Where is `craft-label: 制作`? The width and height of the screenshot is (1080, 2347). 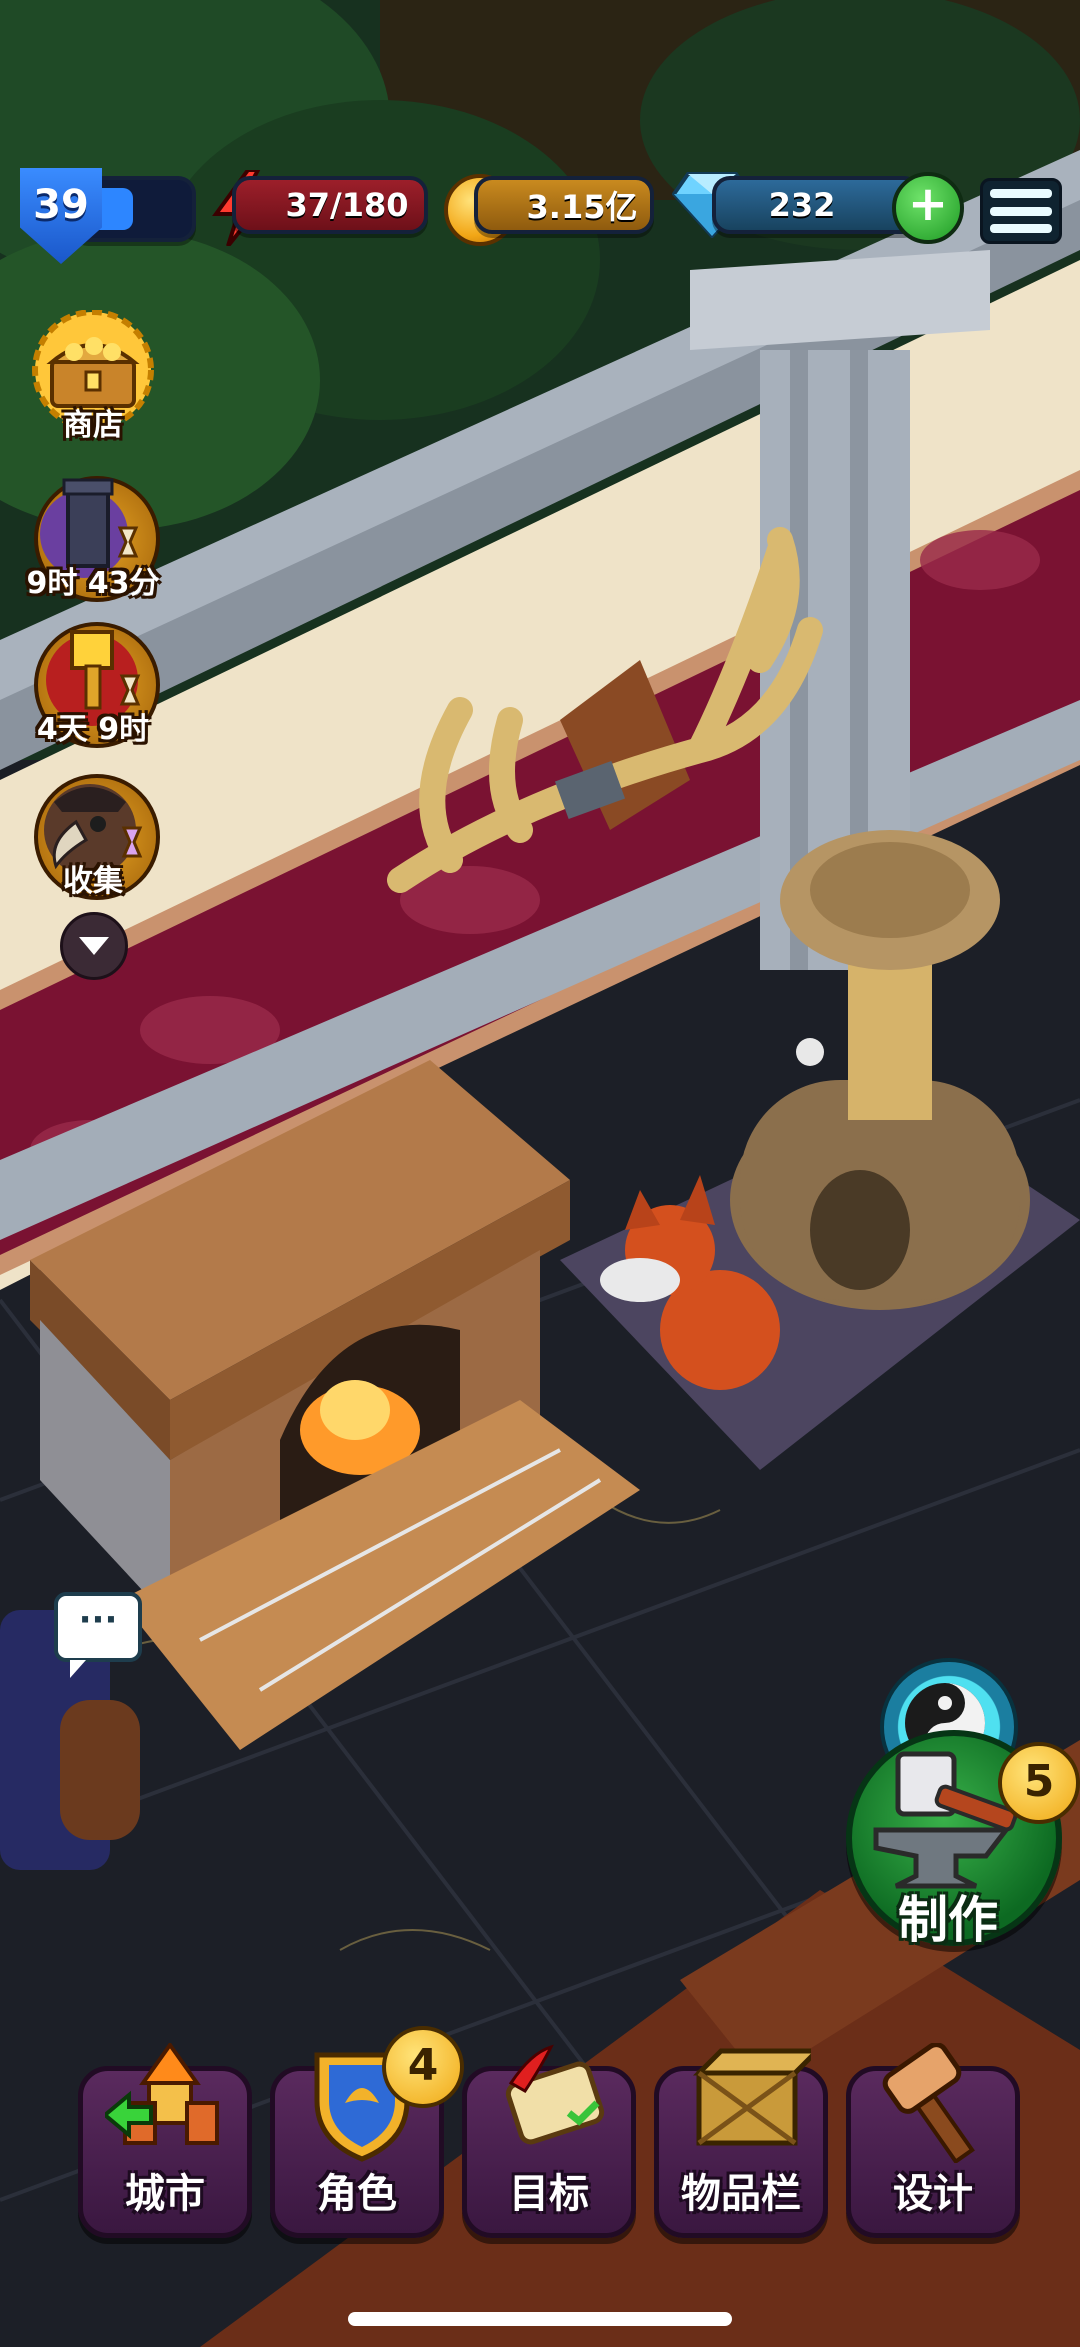
craft-label: 制作 is located at coordinates (948, 1920).